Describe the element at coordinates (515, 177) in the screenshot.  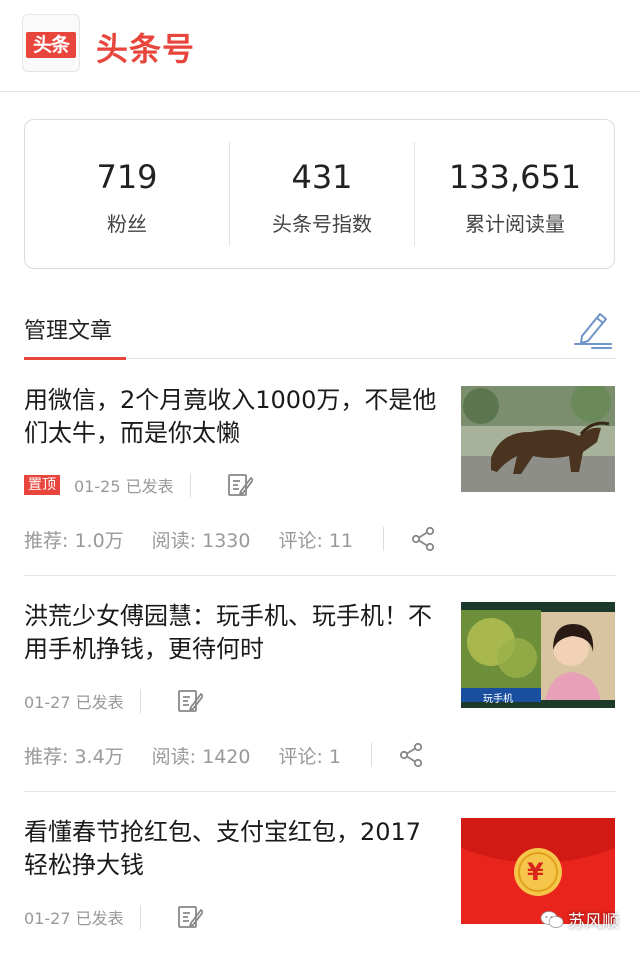
I see `stat-value: 133,651` at that location.